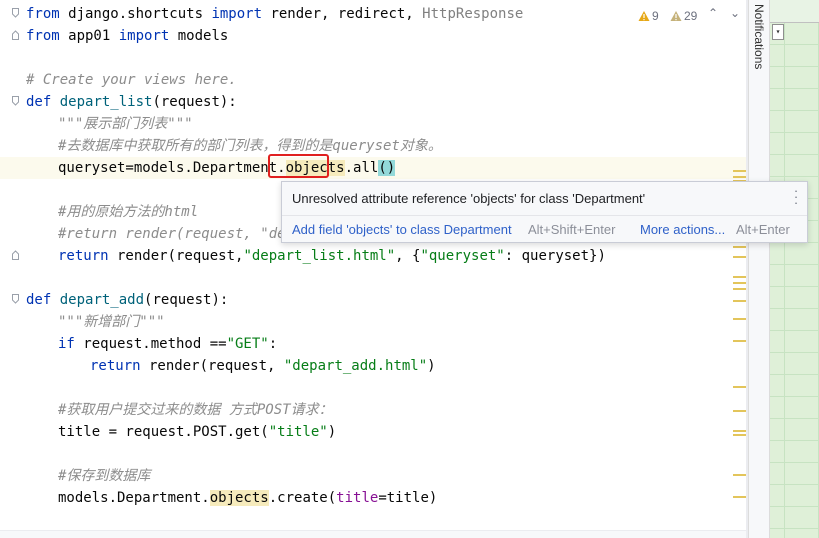  What do you see at coordinates (555, 256) in the screenshot?
I see `code-text: : queryset})` at bounding box center [555, 256].